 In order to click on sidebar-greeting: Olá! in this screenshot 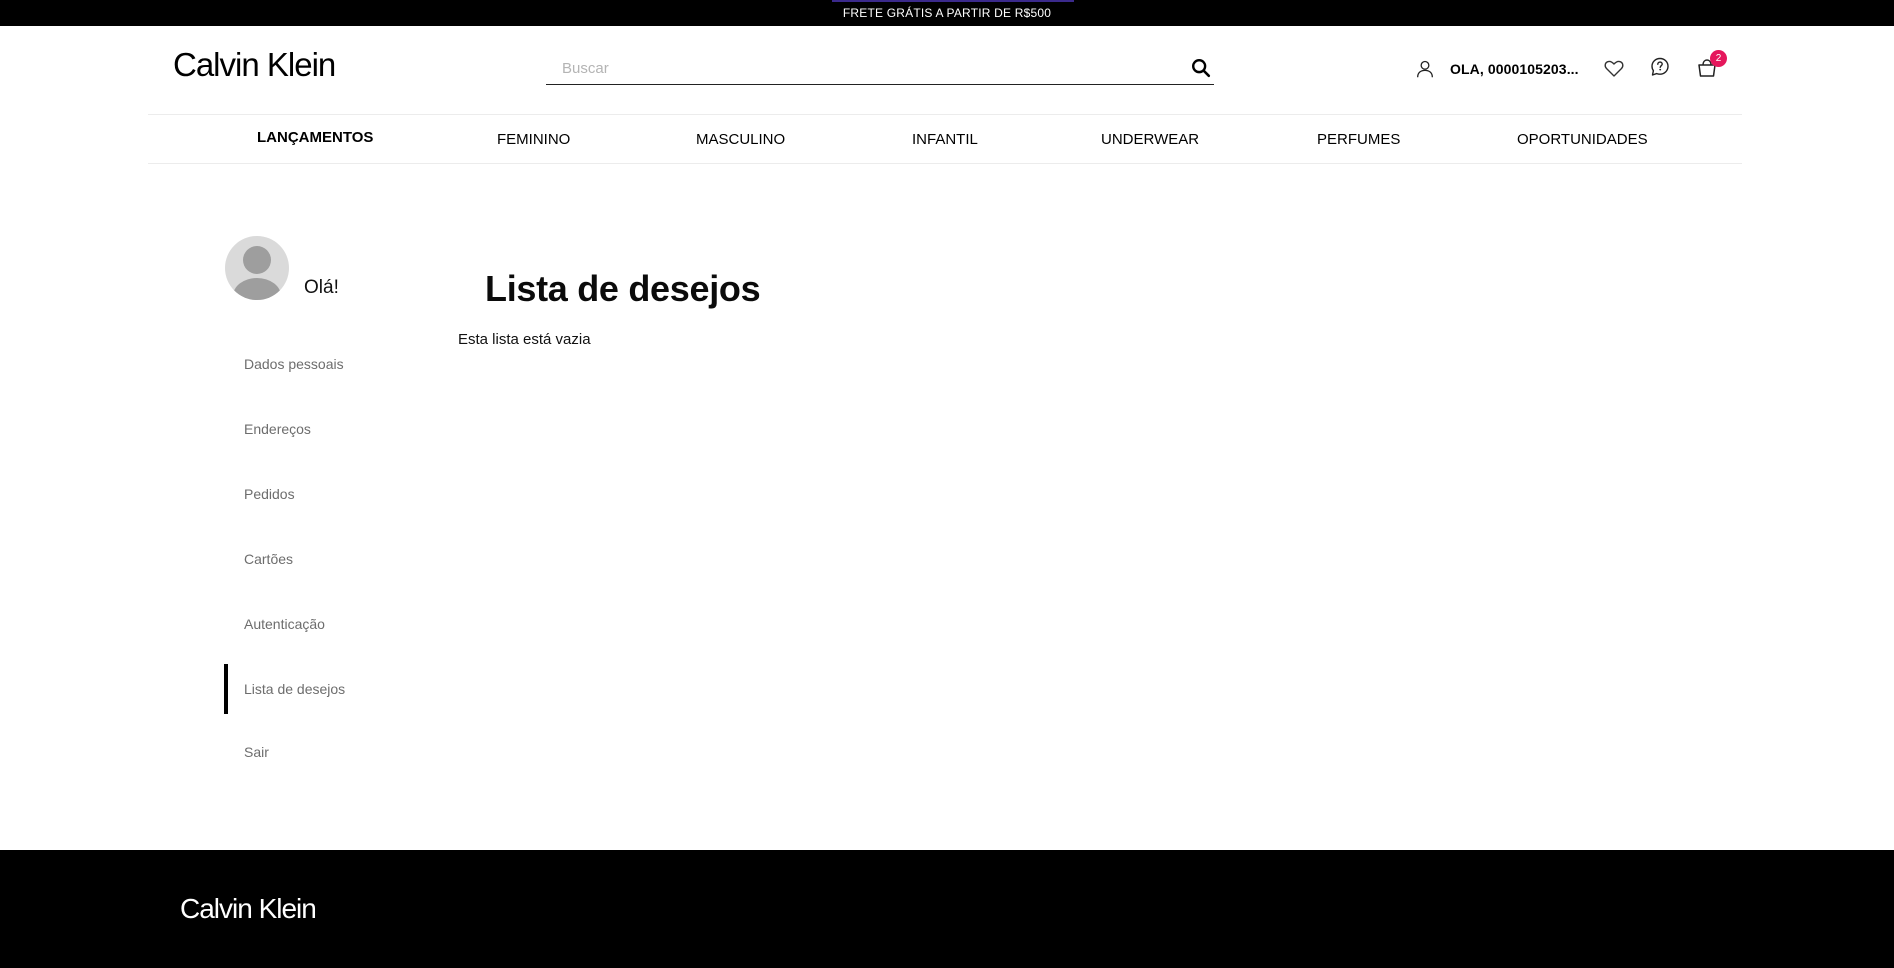, I will do `click(321, 287)`.